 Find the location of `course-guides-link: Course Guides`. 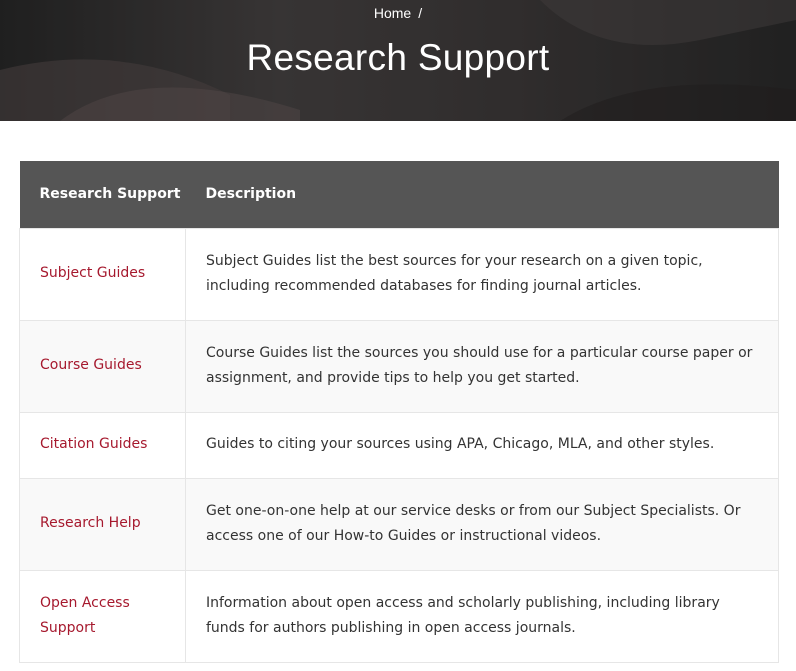

course-guides-link: Course Guides is located at coordinates (91, 365).